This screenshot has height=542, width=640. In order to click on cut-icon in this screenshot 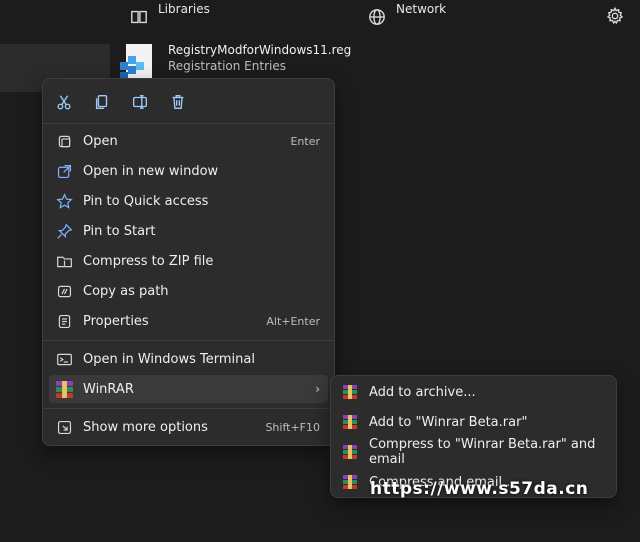, I will do `click(64, 102)`.